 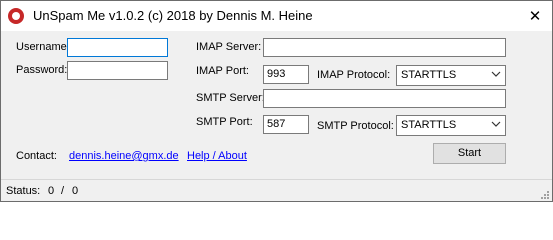 I want to click on close-button: ✕, so click(x=535, y=16).